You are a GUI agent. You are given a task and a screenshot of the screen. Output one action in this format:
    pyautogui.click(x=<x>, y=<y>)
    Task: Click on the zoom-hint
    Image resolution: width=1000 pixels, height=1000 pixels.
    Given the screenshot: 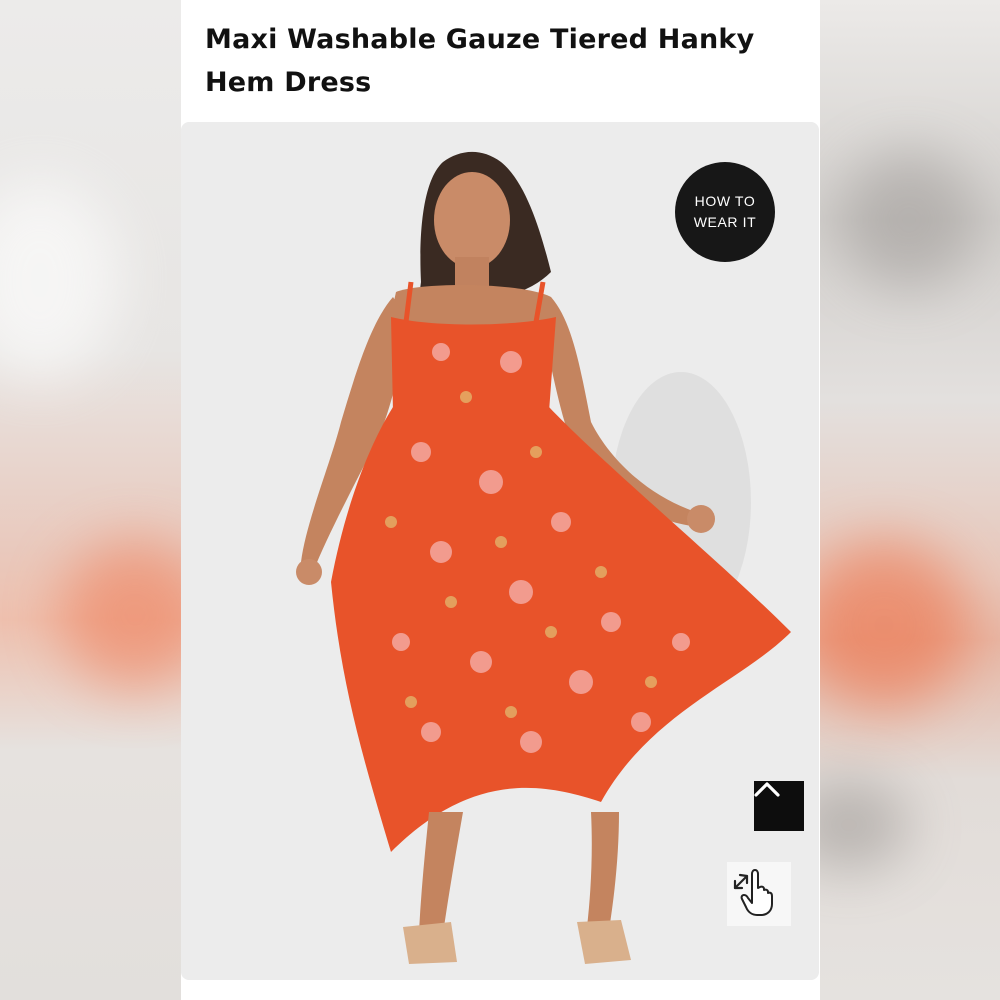 What is the action you would take?
    pyautogui.click(x=759, y=894)
    